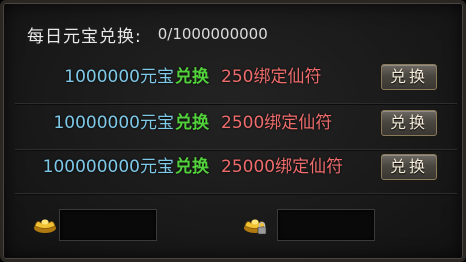  What do you see at coordinates (255, 227) in the screenshot?
I see `locked-gold-ingot-icon` at bounding box center [255, 227].